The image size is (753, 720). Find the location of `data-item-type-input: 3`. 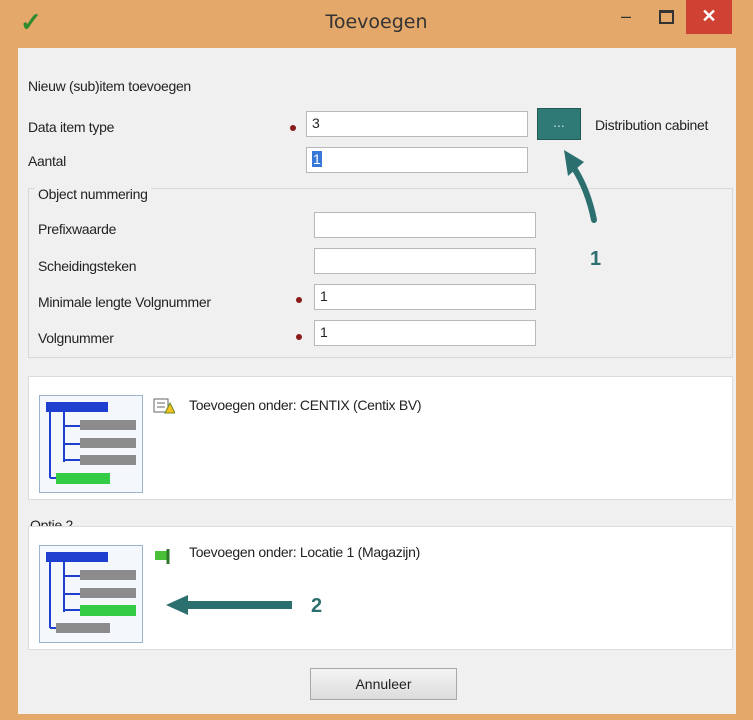

data-item-type-input: 3 is located at coordinates (417, 124).